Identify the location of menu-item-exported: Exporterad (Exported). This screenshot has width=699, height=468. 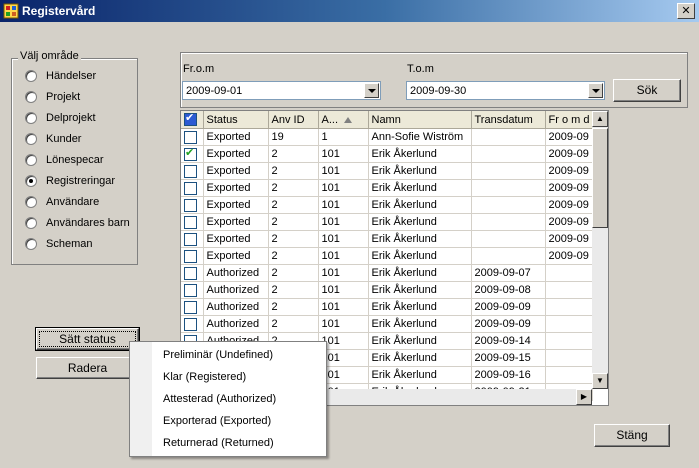
(217, 421).